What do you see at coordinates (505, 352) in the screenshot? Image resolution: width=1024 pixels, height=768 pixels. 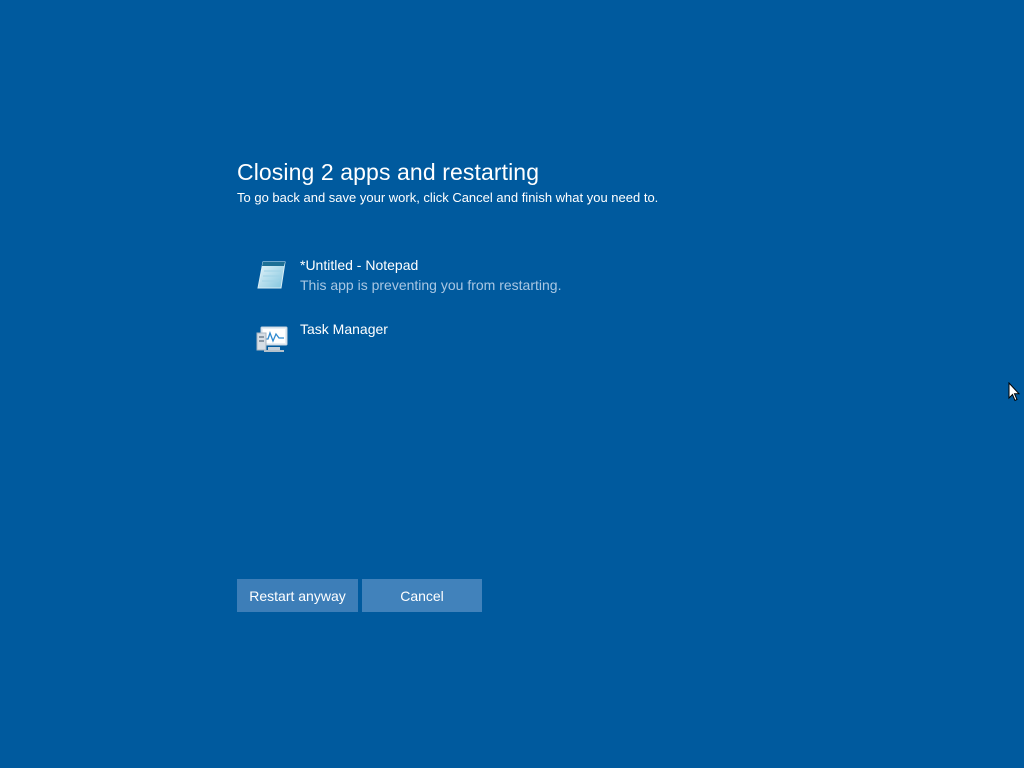 I see `list-item: Task Manager` at bounding box center [505, 352].